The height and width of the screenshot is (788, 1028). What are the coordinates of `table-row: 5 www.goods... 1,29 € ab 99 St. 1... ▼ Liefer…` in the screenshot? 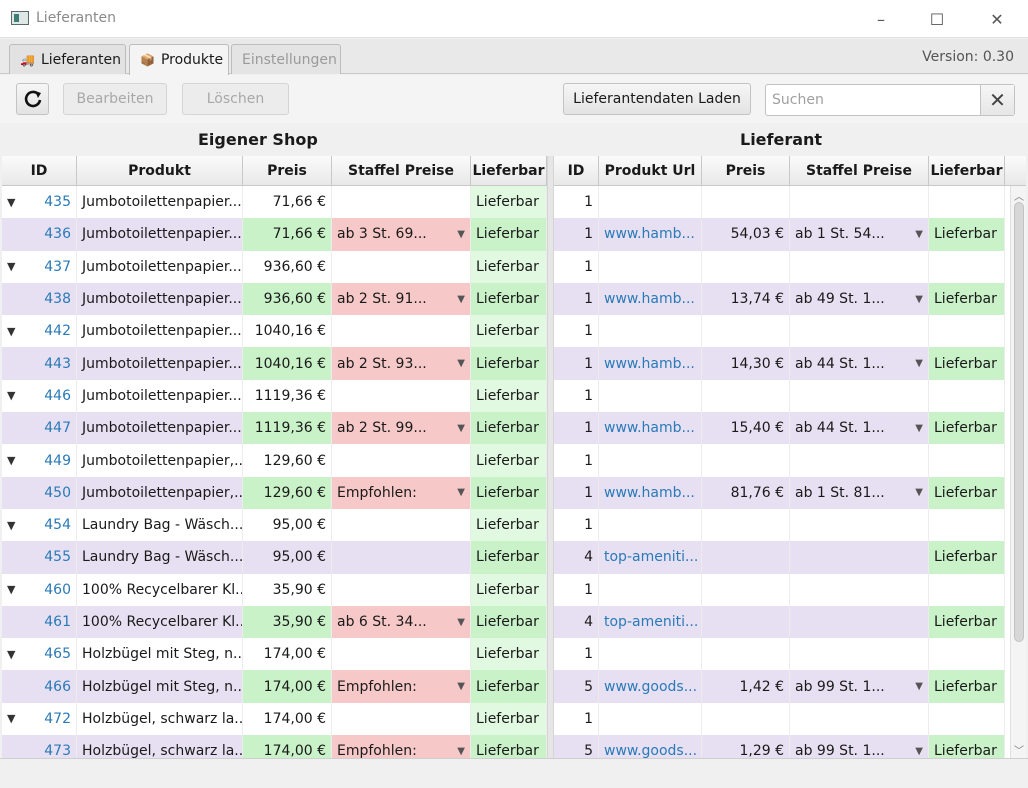 It's located at (779, 746).